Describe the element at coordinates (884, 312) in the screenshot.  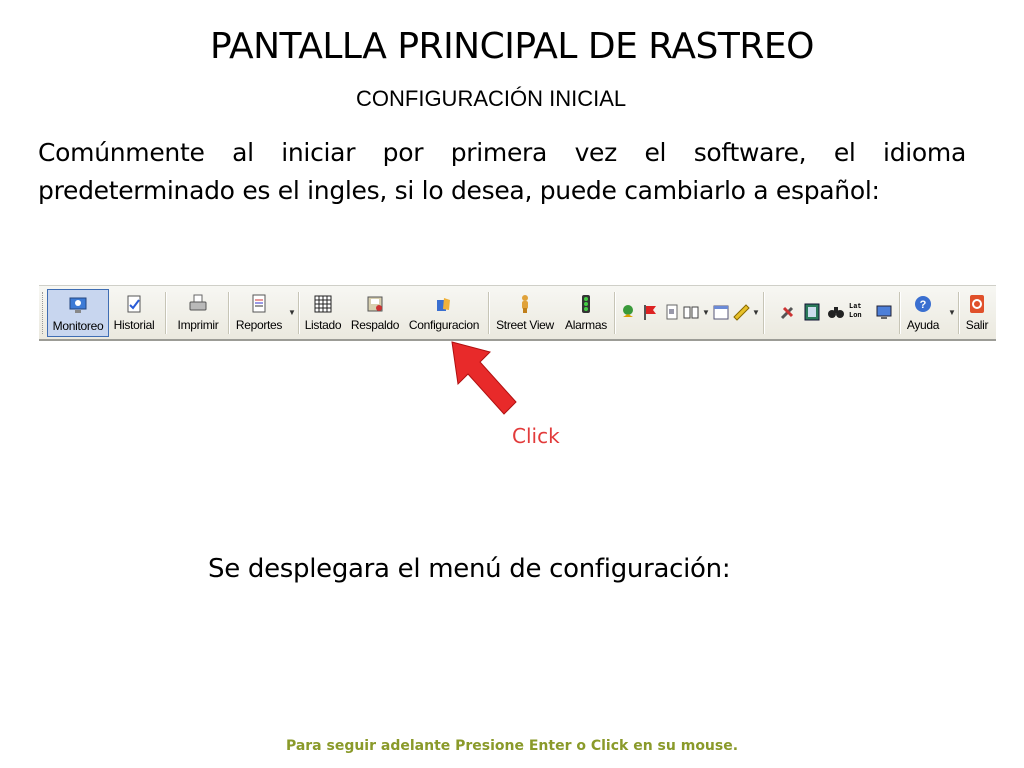
I see `screen-icon` at that location.